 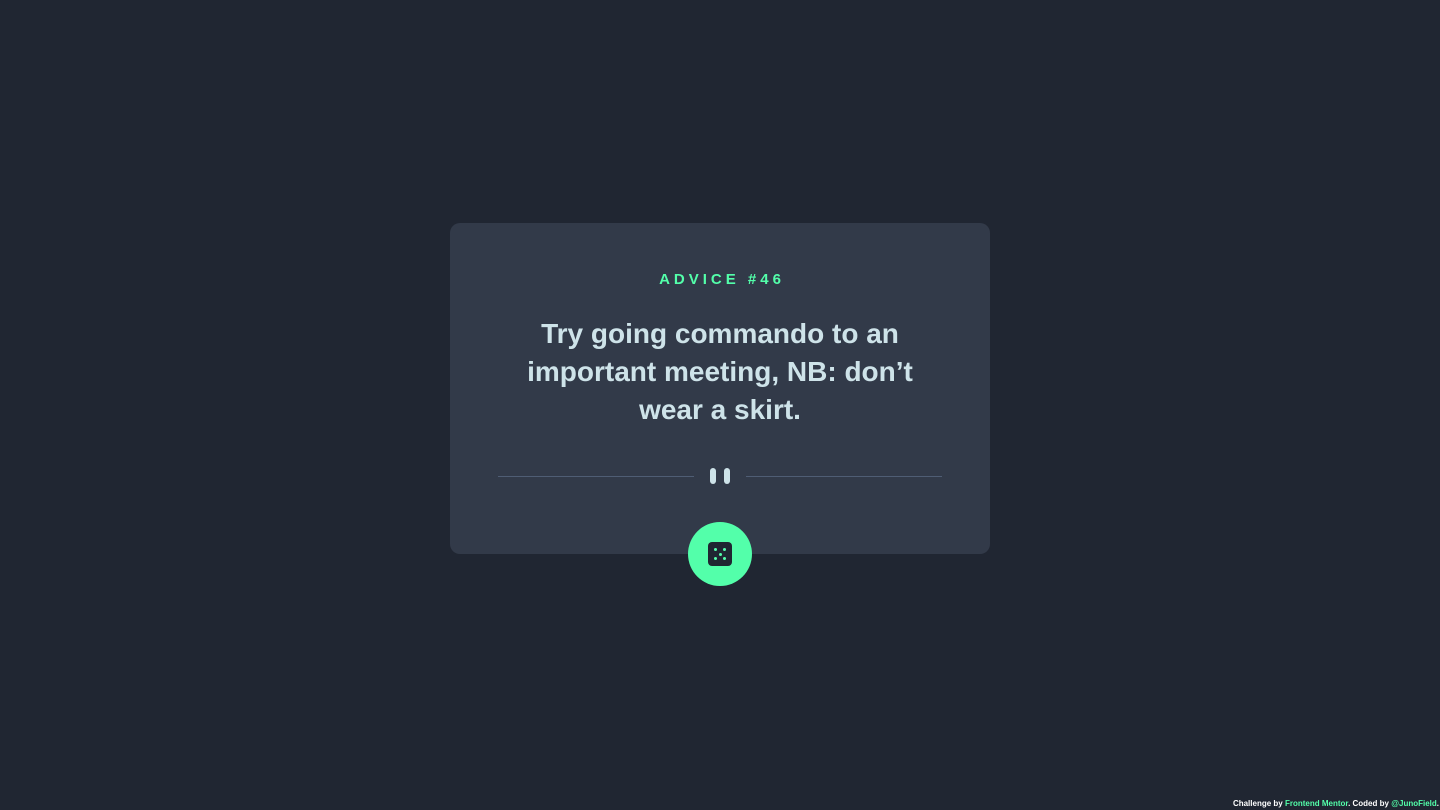 What do you see at coordinates (727, 476) in the screenshot?
I see `pause-bar-right` at bounding box center [727, 476].